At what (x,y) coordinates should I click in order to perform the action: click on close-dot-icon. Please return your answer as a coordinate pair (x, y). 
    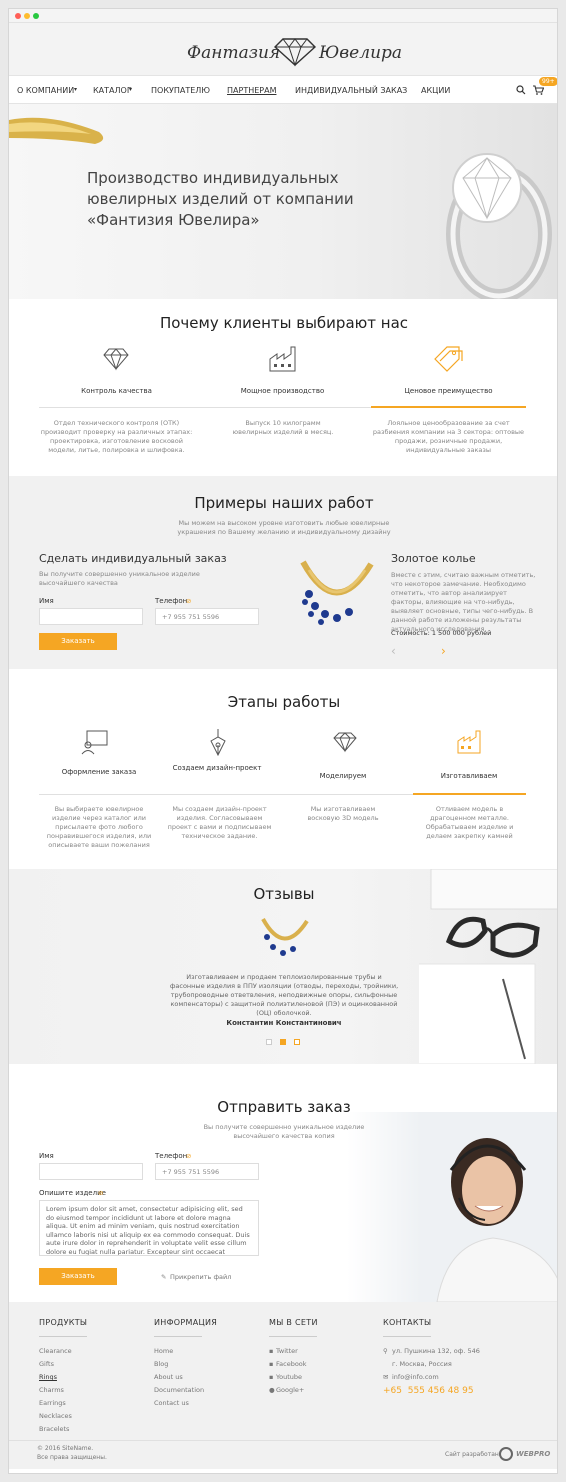
    Looking at the image, I should click on (18, 16).